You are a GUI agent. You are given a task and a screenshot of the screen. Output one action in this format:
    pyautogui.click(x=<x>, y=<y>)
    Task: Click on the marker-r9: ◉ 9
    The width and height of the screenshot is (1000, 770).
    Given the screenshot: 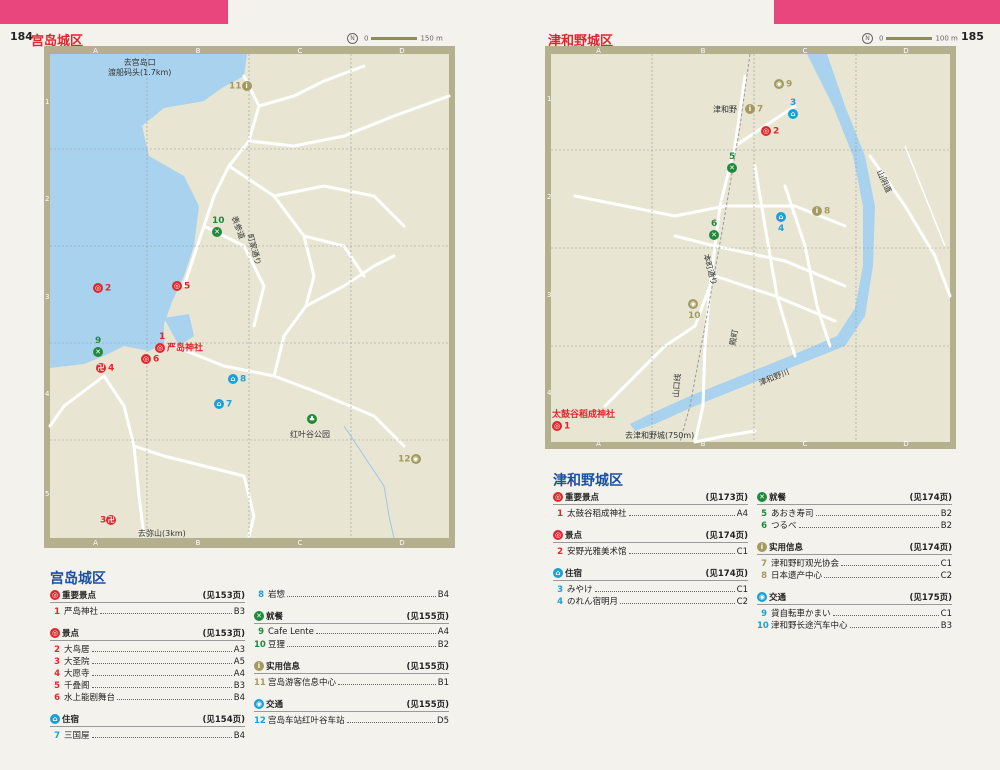 What is the action you would take?
    pyautogui.click(x=783, y=85)
    